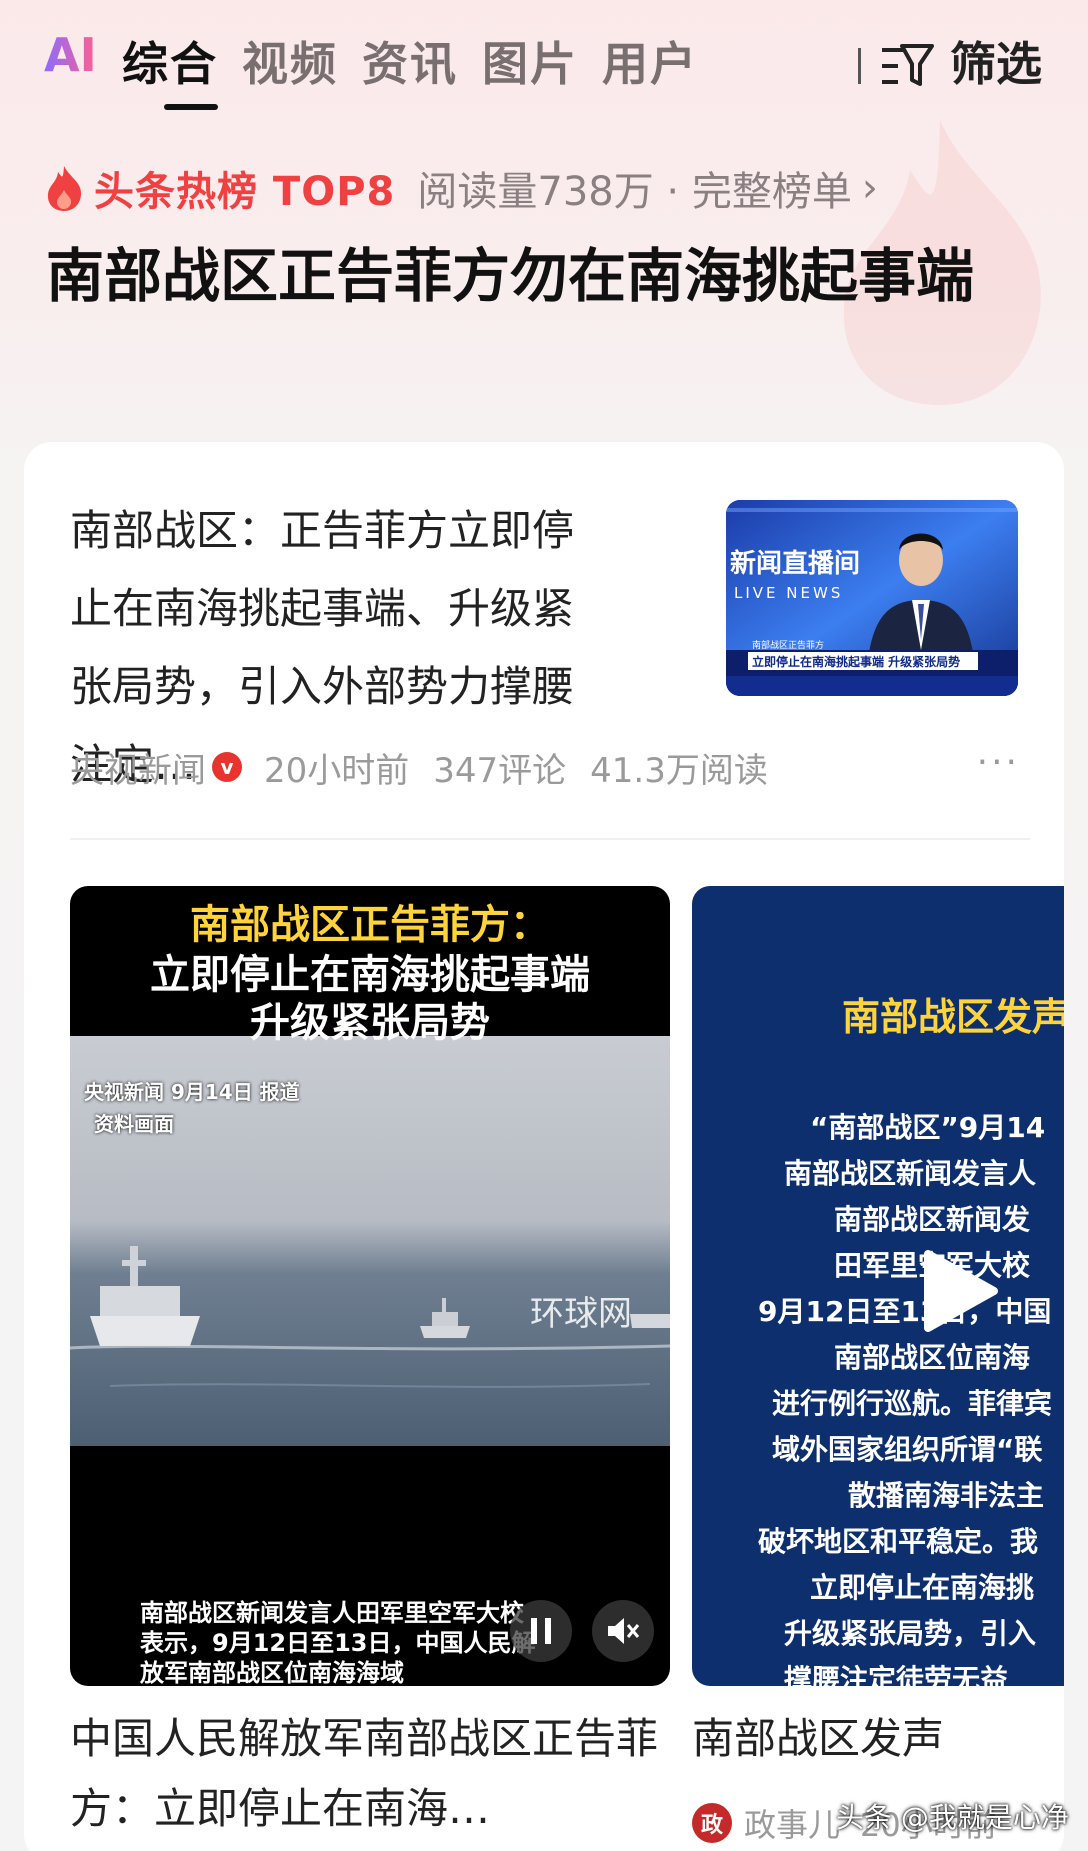 Image resolution: width=1088 pixels, height=1851 pixels. I want to click on video2-line: 南部战区新闻发言人, so click(910, 1173).